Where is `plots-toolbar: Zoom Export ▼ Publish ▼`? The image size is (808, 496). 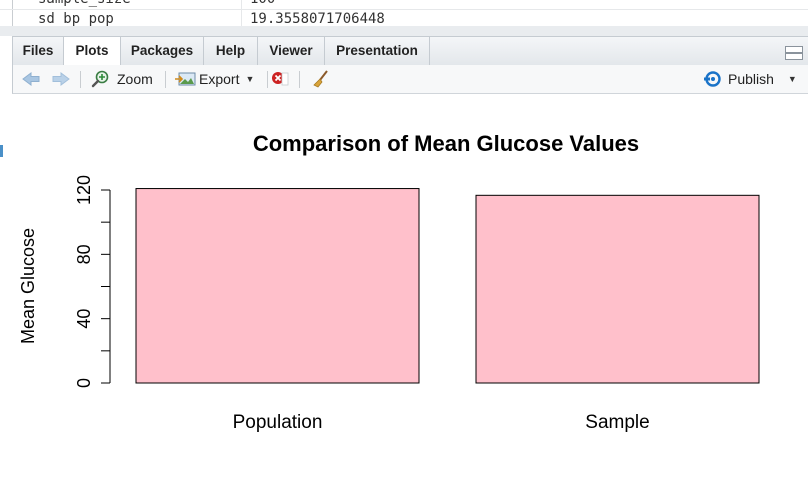 plots-toolbar: Zoom Export ▼ Publish ▼ is located at coordinates (410, 79).